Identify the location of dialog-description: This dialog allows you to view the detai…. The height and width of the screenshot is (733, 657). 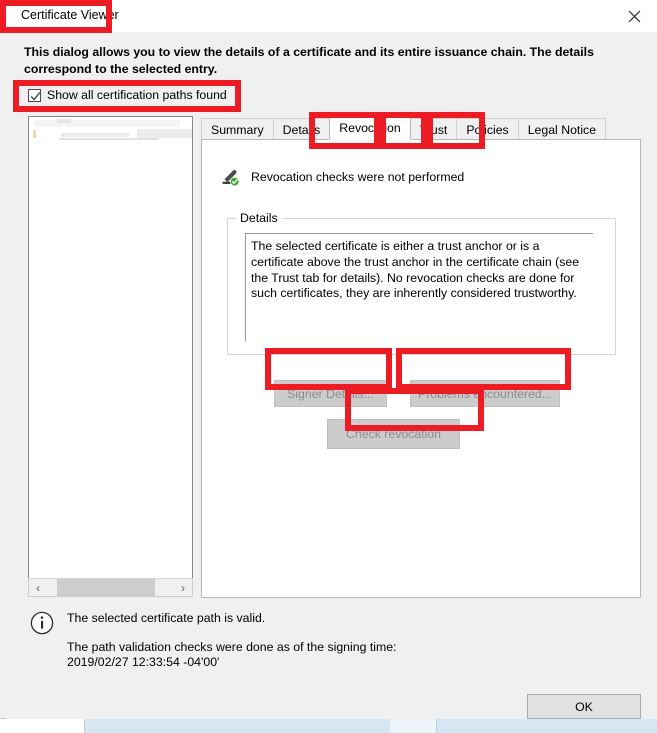
(309, 60).